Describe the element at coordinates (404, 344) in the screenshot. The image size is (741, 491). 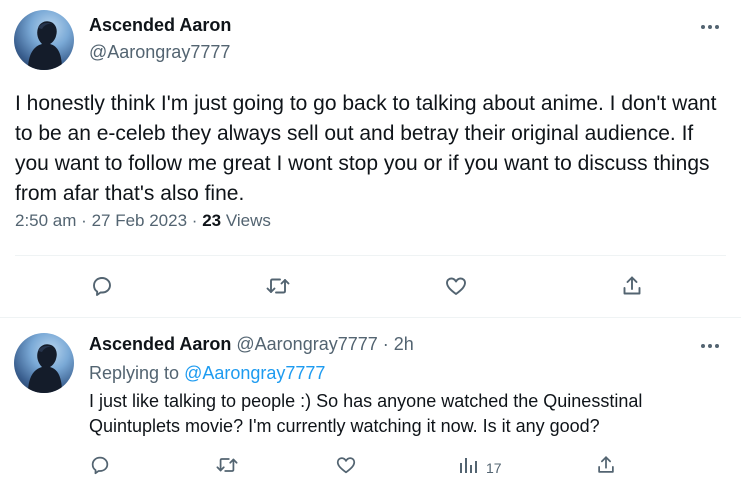
I see `tweet-age: 2h` at that location.